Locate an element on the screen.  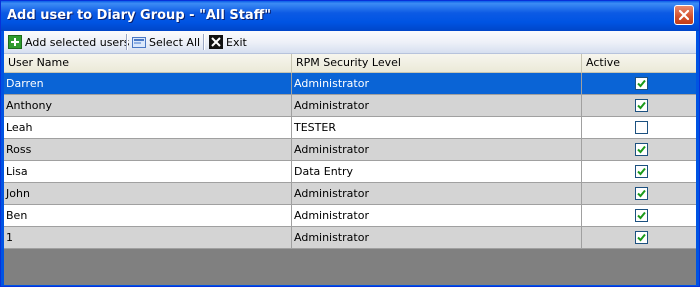
toolbar: Add selected users Select All Exit is located at coordinates (350, 42).